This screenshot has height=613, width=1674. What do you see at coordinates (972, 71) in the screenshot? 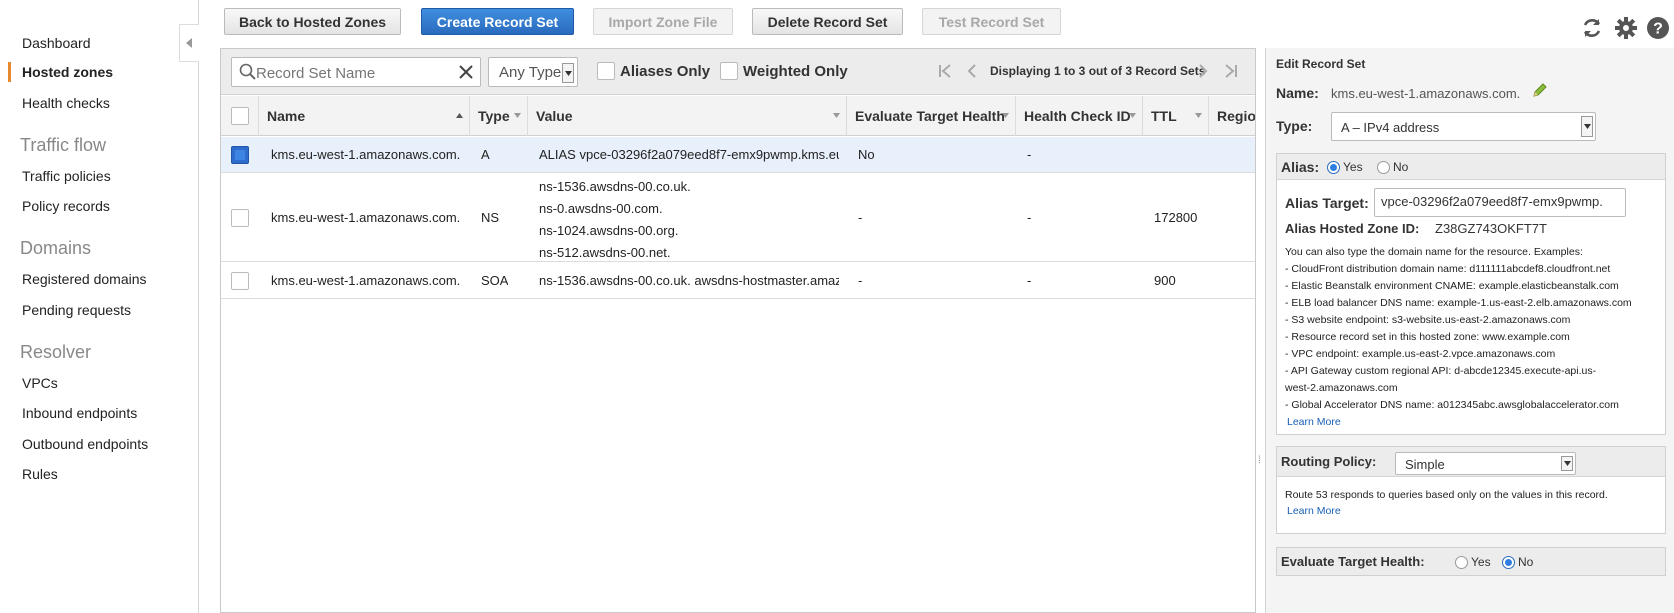
I see `previous-page-icon` at bounding box center [972, 71].